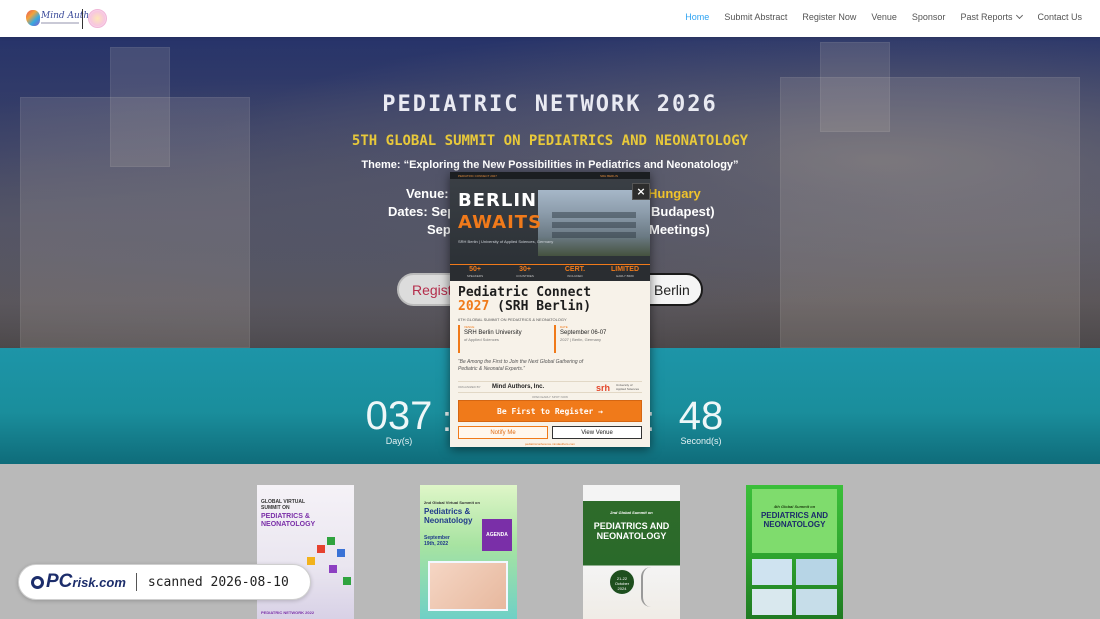  I want to click on seconds-label: Second(s), so click(701, 441).